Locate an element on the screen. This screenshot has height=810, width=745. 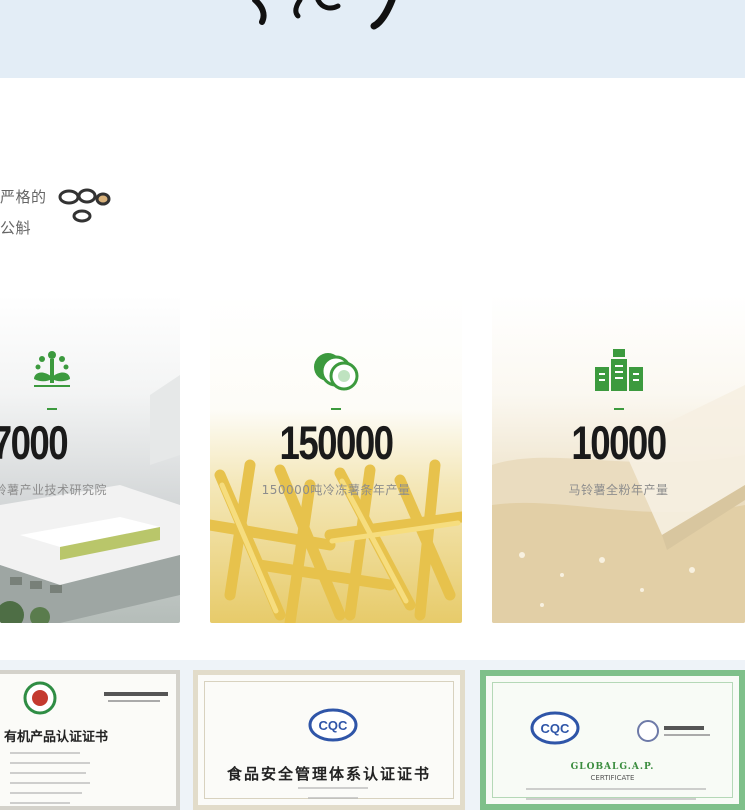
stat-description: 马铃薯全粉年产量 is located at coordinates (618, 490).